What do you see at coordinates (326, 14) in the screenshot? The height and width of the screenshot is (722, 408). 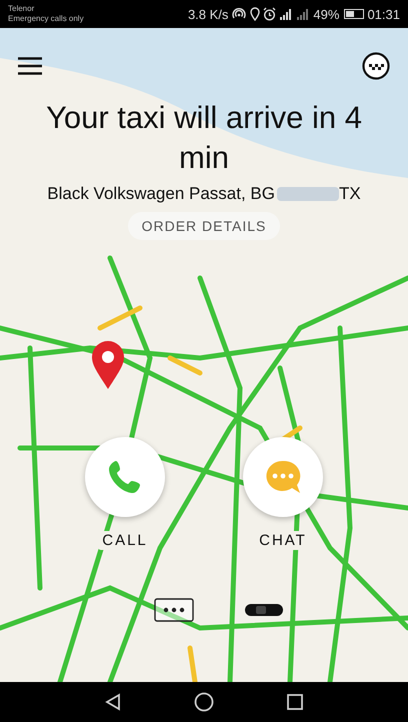 I see `battery-percent: 49%` at bounding box center [326, 14].